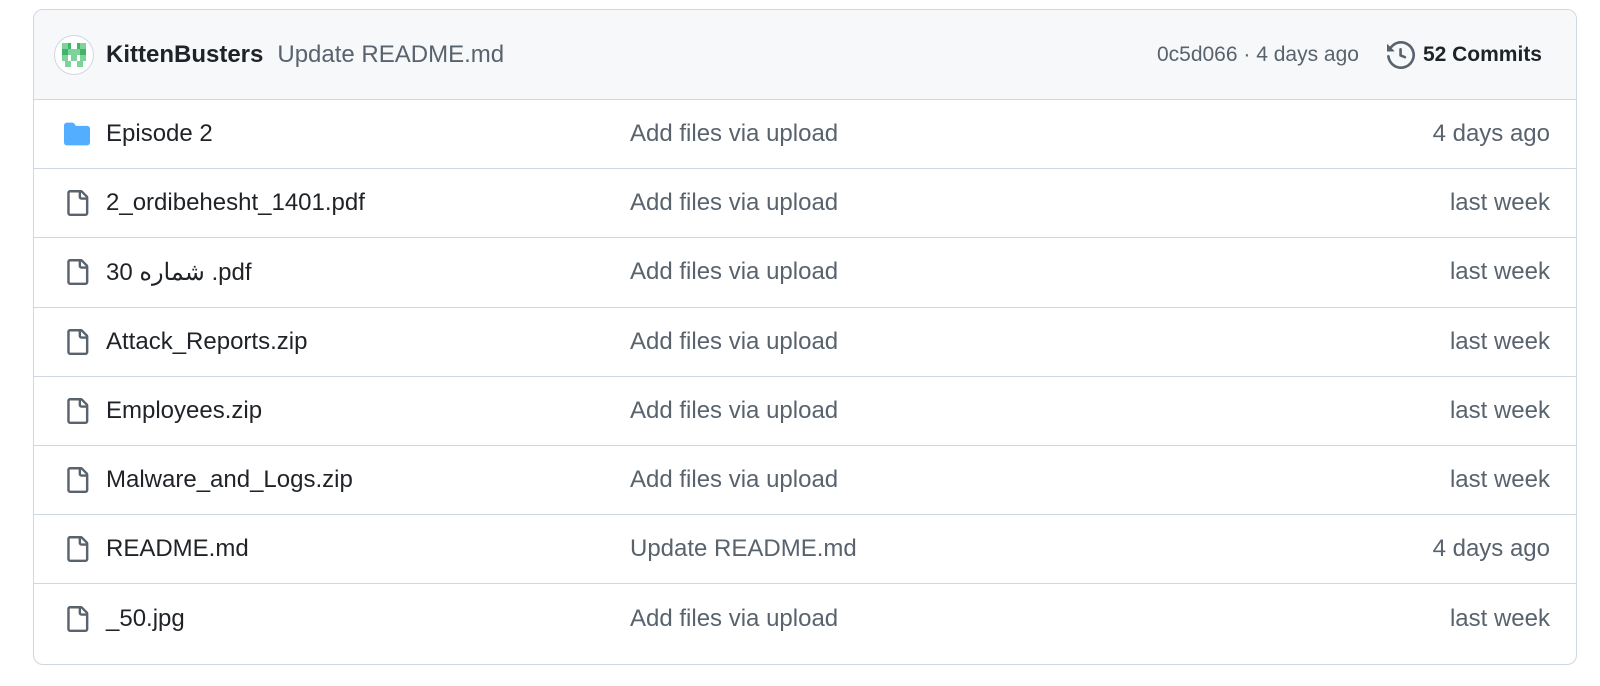 The width and height of the screenshot is (1600, 686). What do you see at coordinates (368, 480) in the screenshot?
I see `file-name: Malware_and_Logs.zip` at bounding box center [368, 480].